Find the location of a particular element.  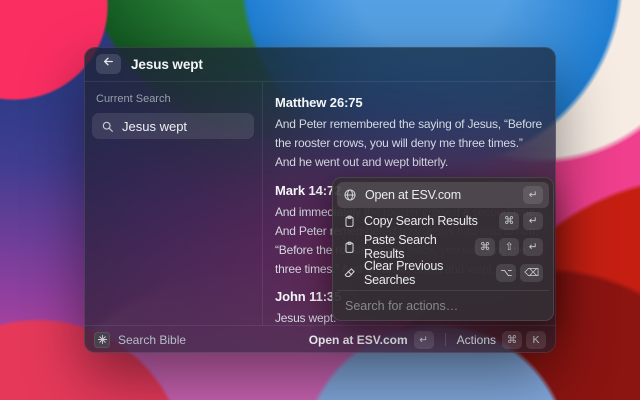

key-badge: ⇧ is located at coordinates (509, 247).